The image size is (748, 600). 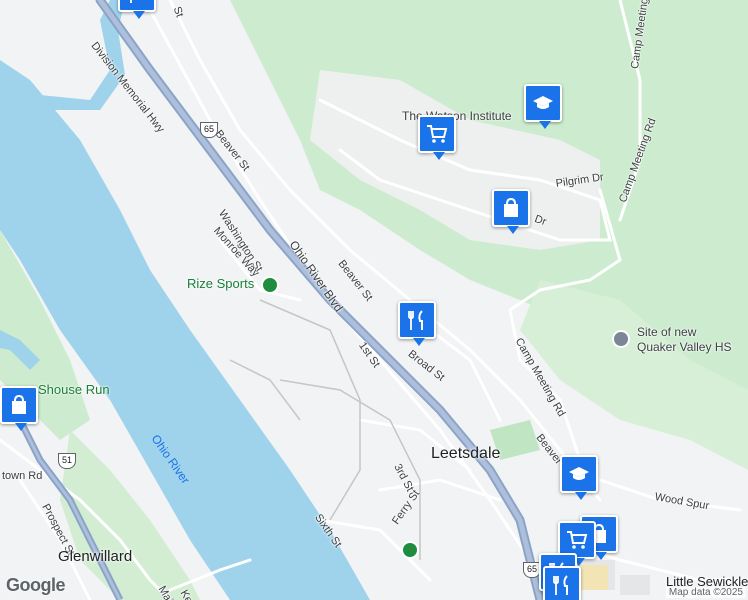 I want to click on restaurant-marker-cluster-b, so click(x=562, y=583).